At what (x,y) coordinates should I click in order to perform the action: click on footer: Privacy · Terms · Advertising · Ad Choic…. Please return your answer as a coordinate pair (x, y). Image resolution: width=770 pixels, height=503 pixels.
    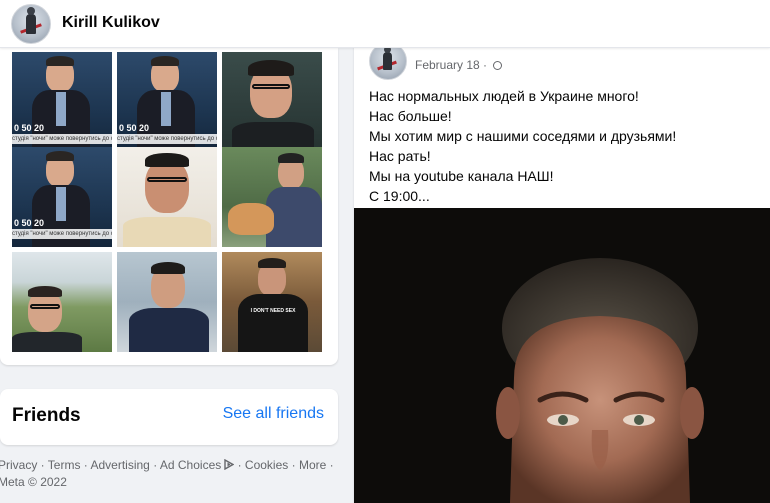
    Looking at the image, I should click on (167, 473).